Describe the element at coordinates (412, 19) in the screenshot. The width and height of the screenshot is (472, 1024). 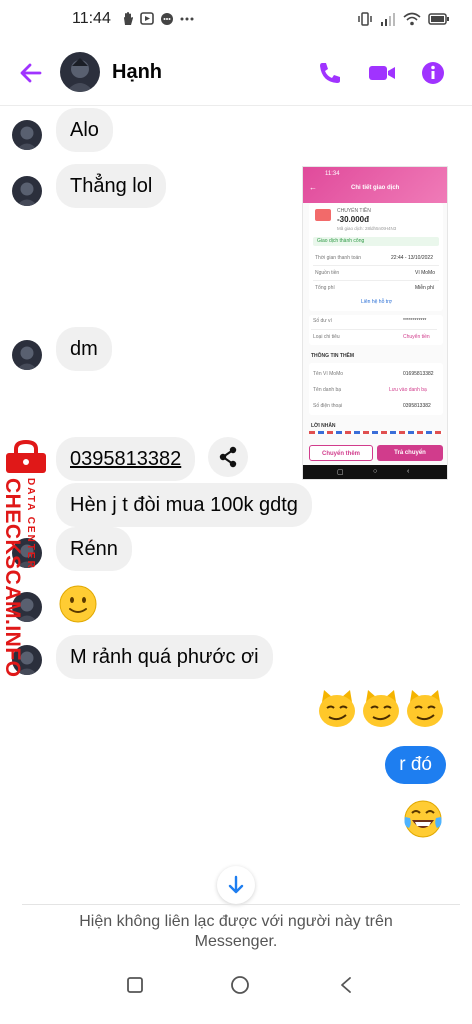
I see `wifi-icon` at that location.